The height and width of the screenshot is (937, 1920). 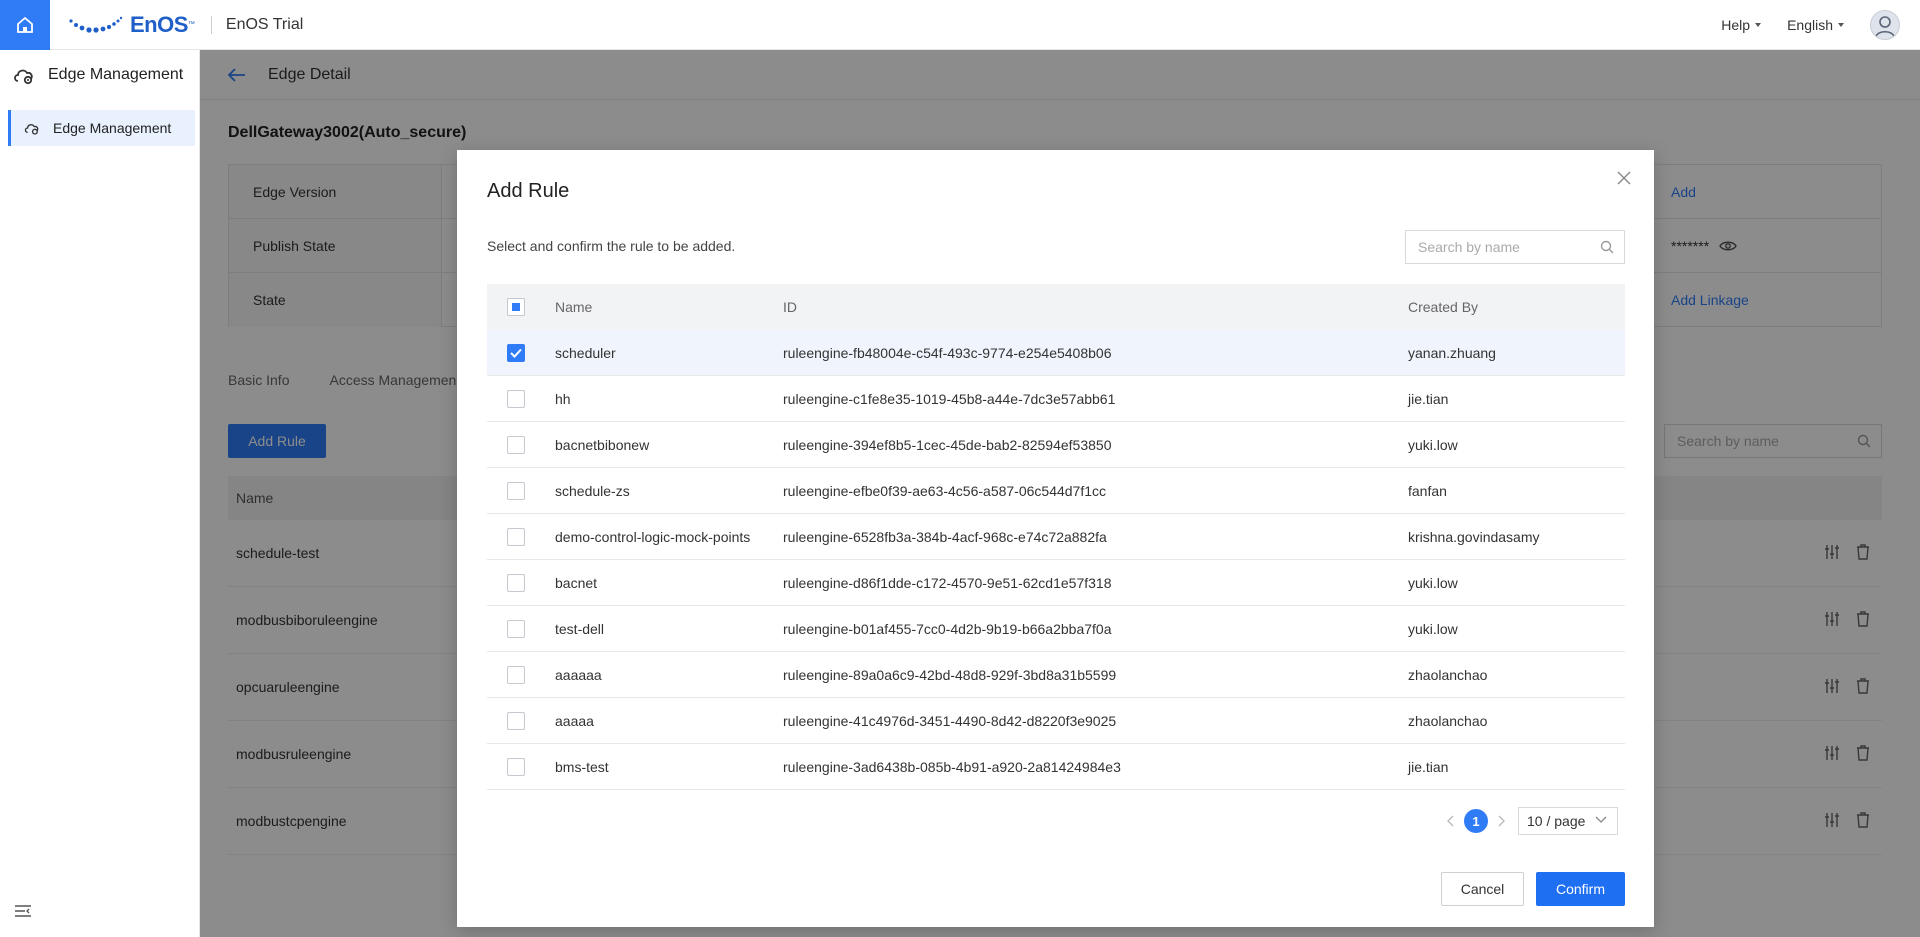 I want to click on rule-name: aaaaa, so click(x=574, y=720).